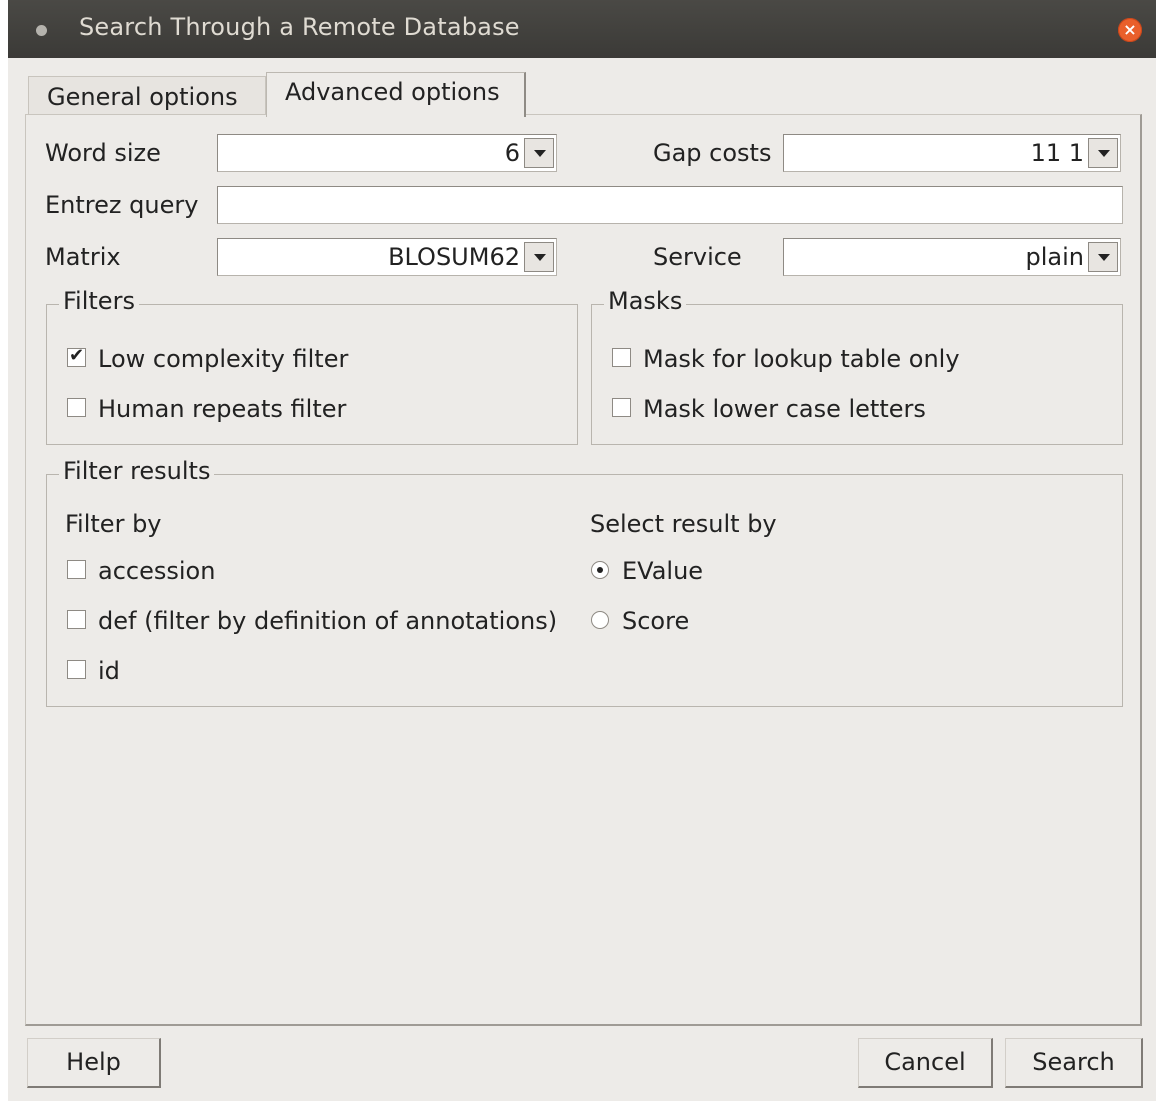 Image resolution: width=1156 pixels, height=1101 pixels. Describe the element at coordinates (712, 153) in the screenshot. I see `gap-costs-label: Gap costs` at that location.